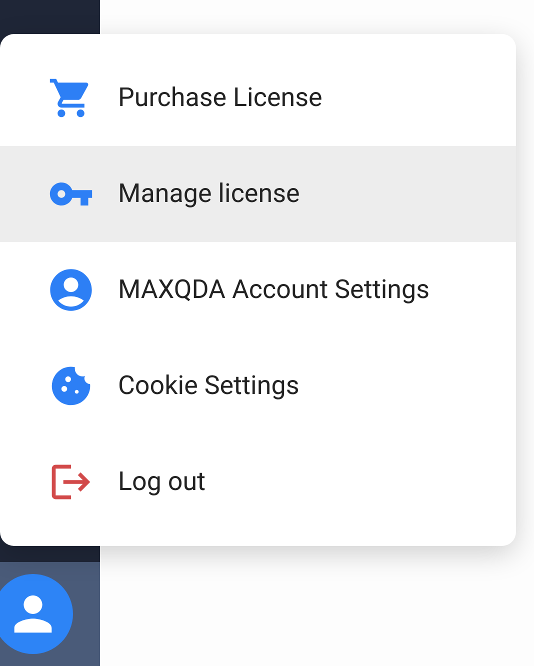 The height and width of the screenshot is (666, 534). I want to click on menu-item: Log out, so click(258, 482).